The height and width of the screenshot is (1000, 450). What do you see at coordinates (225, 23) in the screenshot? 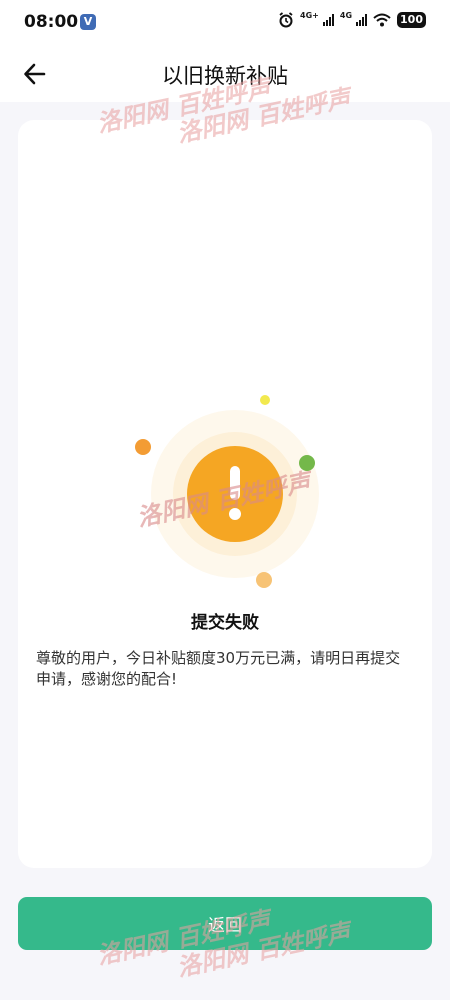
I see `status-bar: 08:00 V 4G+ 4G 100` at bounding box center [225, 23].